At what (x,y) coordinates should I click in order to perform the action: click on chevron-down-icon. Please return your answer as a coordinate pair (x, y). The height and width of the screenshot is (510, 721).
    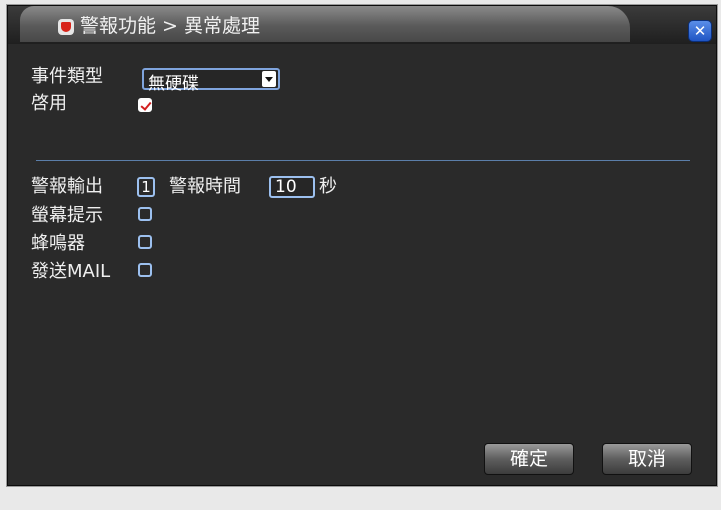
    Looking at the image, I should click on (269, 79).